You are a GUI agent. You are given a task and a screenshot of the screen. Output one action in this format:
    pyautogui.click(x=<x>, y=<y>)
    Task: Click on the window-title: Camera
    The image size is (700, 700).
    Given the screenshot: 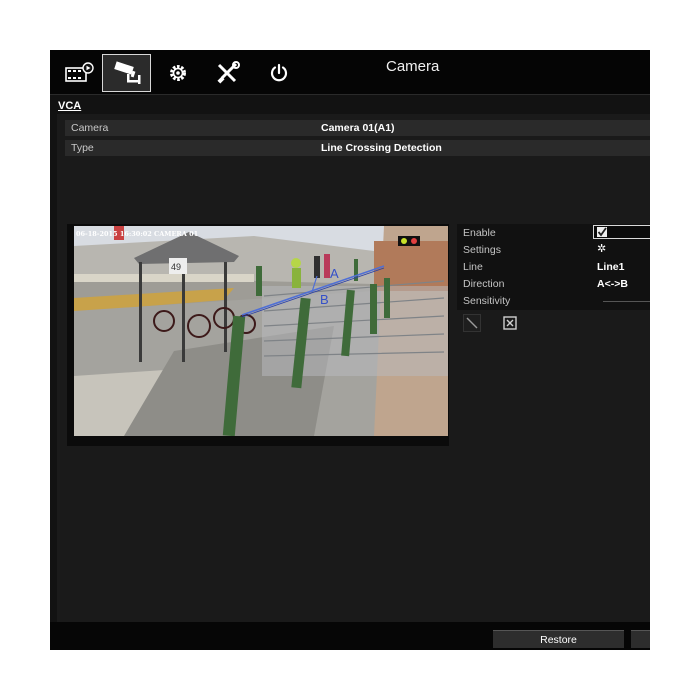 What is the action you would take?
    pyautogui.click(x=413, y=66)
    